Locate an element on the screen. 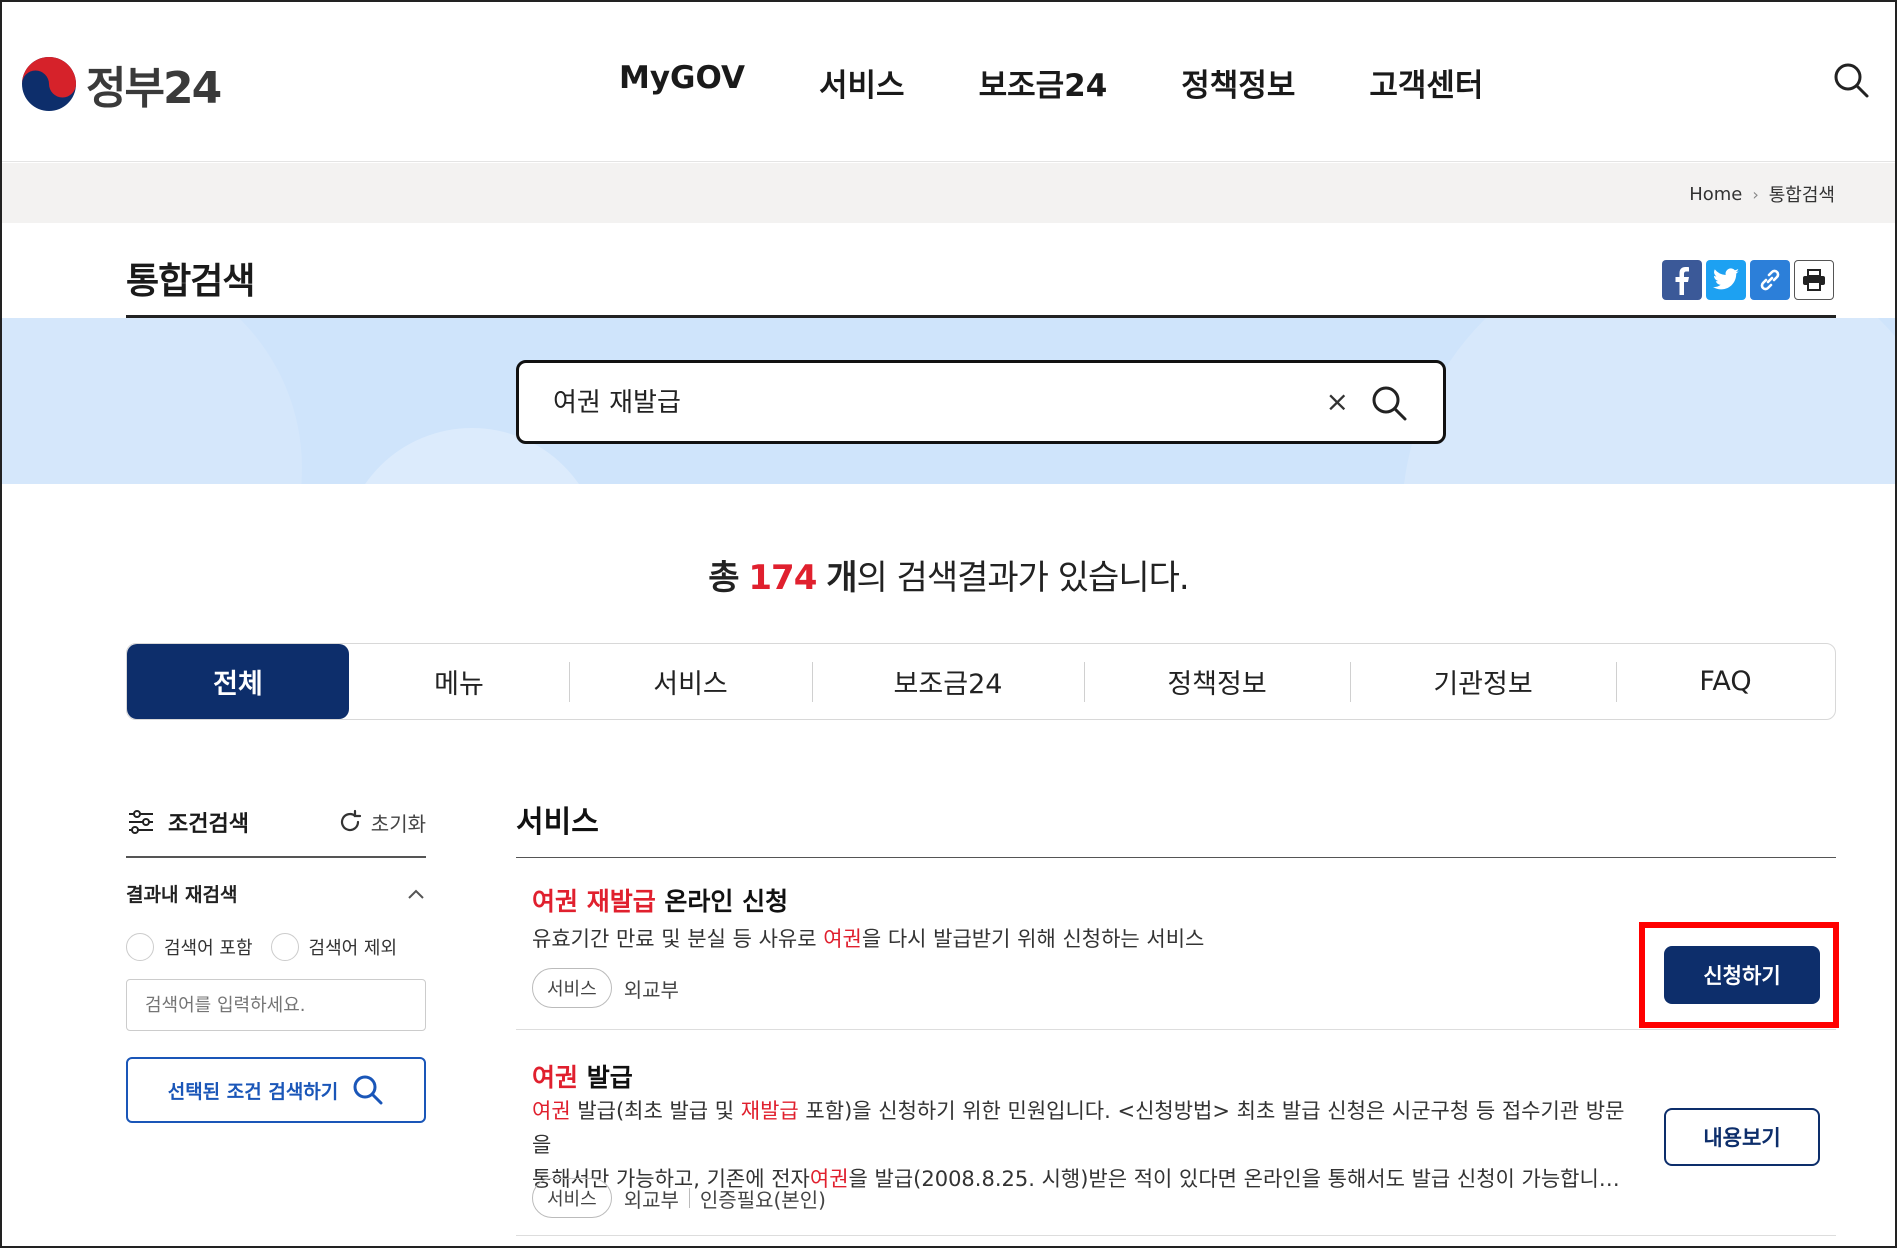  nav-policy-info: 정책정보 is located at coordinates (1238, 82).